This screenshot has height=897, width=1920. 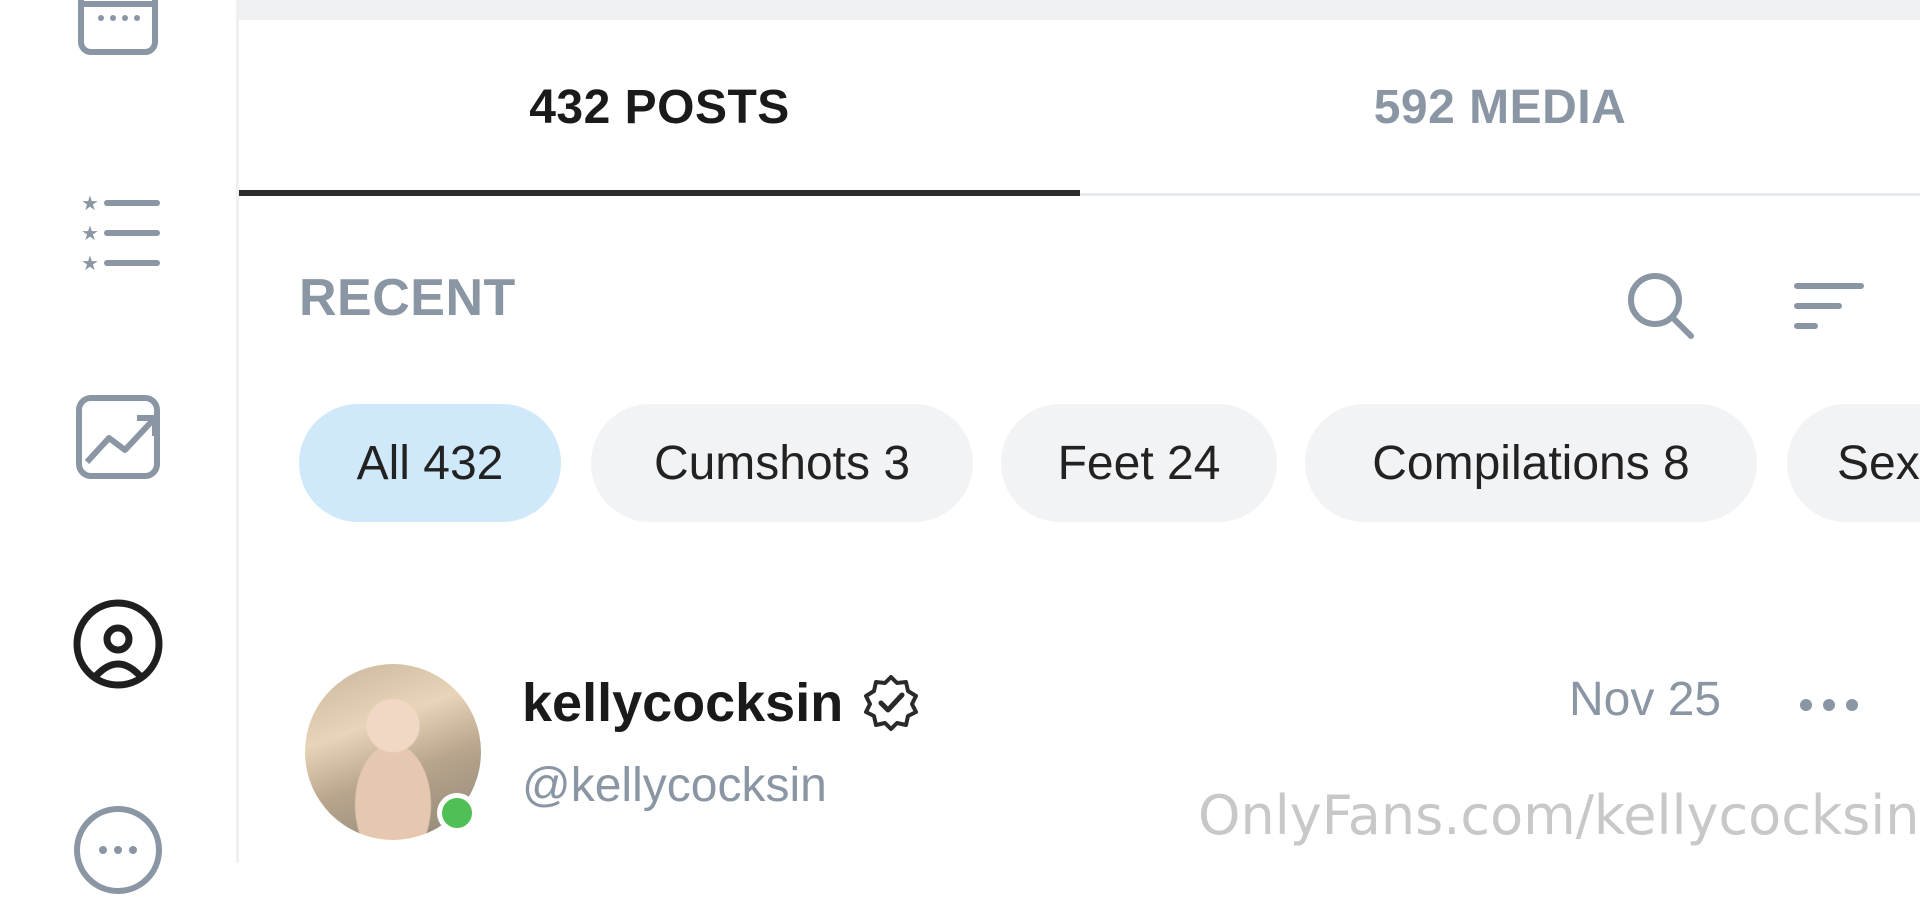 What do you see at coordinates (1853, 463) in the screenshot?
I see `chip-sex: Sex` at bounding box center [1853, 463].